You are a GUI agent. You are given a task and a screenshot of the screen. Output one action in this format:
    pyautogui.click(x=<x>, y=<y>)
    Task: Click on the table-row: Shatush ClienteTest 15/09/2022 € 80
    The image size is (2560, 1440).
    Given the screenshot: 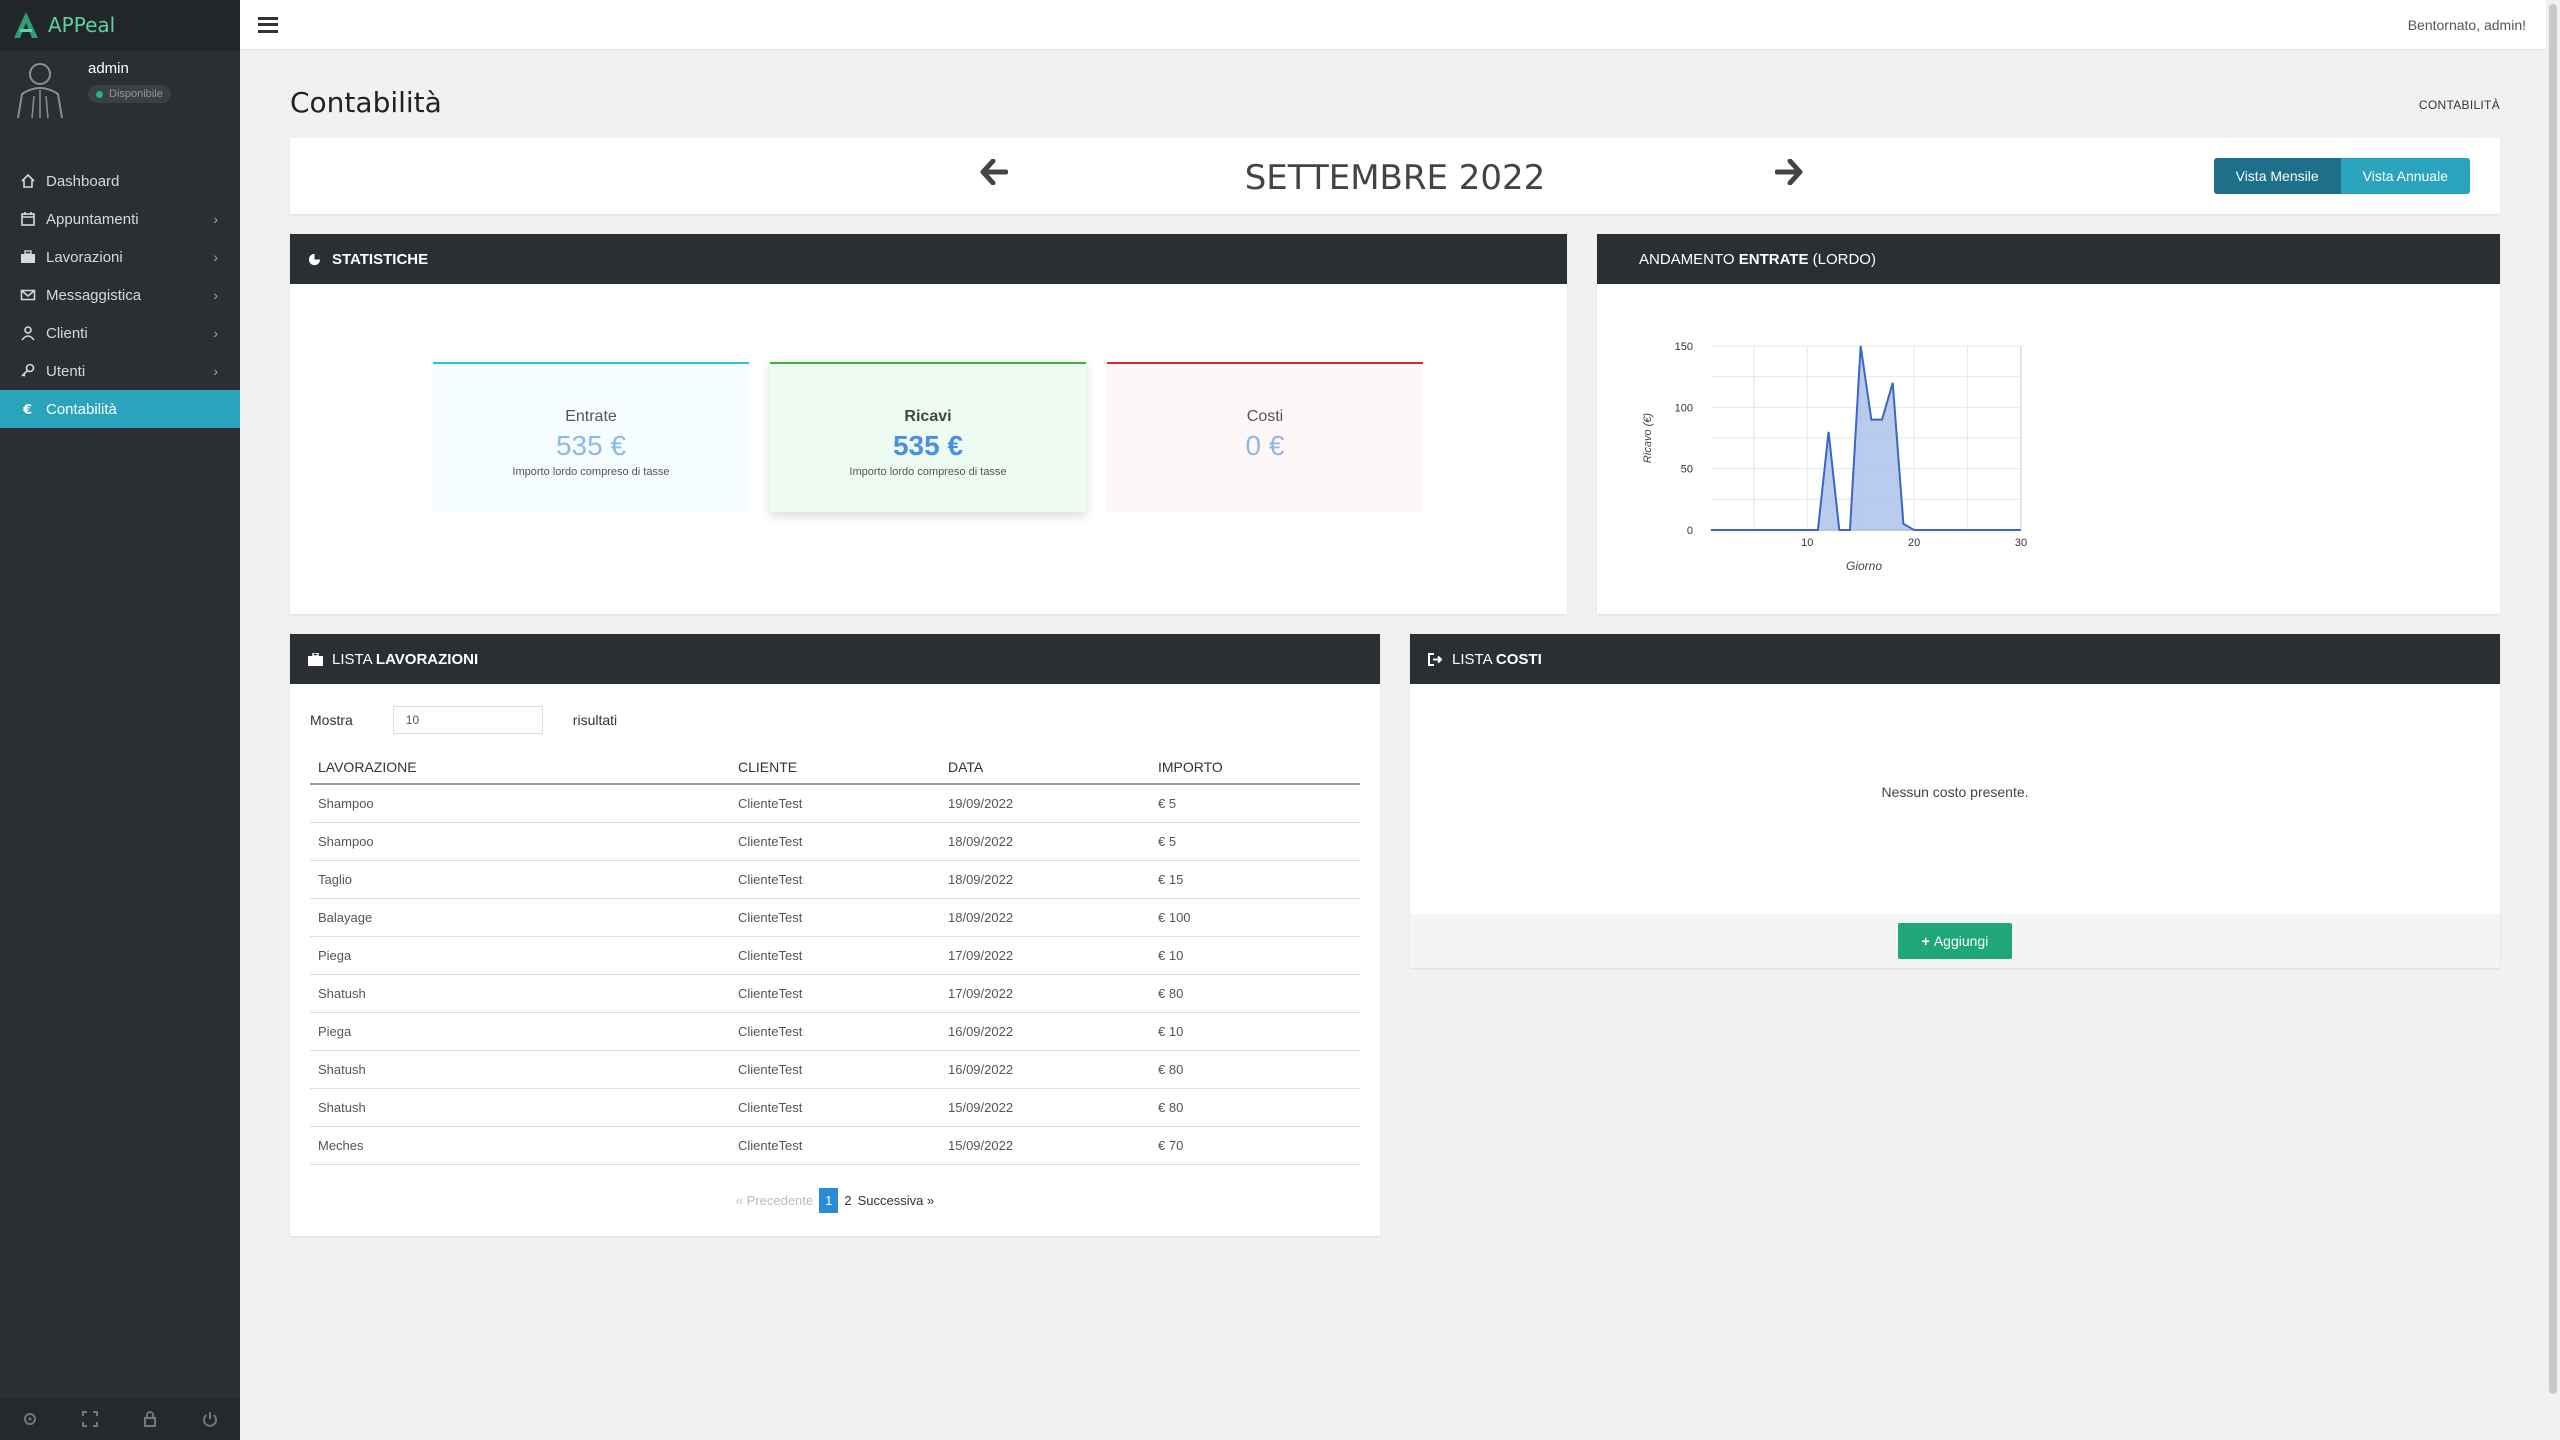 What is the action you would take?
    pyautogui.click(x=835, y=1107)
    